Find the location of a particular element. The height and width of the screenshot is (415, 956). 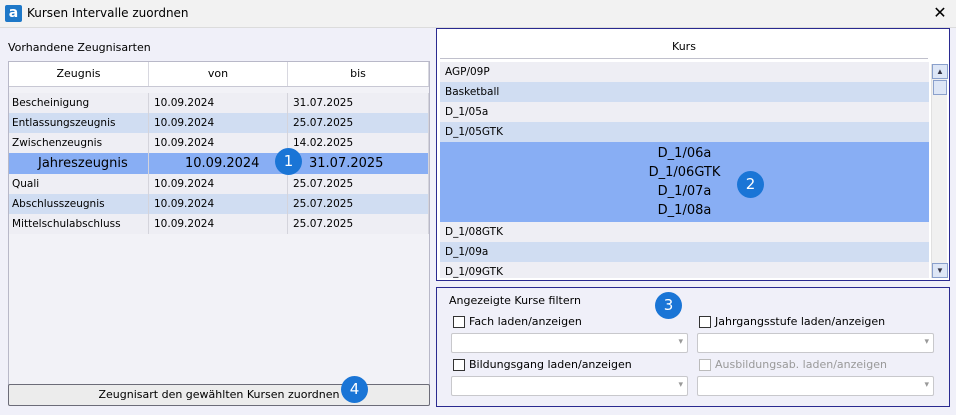

table-row: Bescheinigung 10.09.2024 31.07.2025 is located at coordinates (219, 103).